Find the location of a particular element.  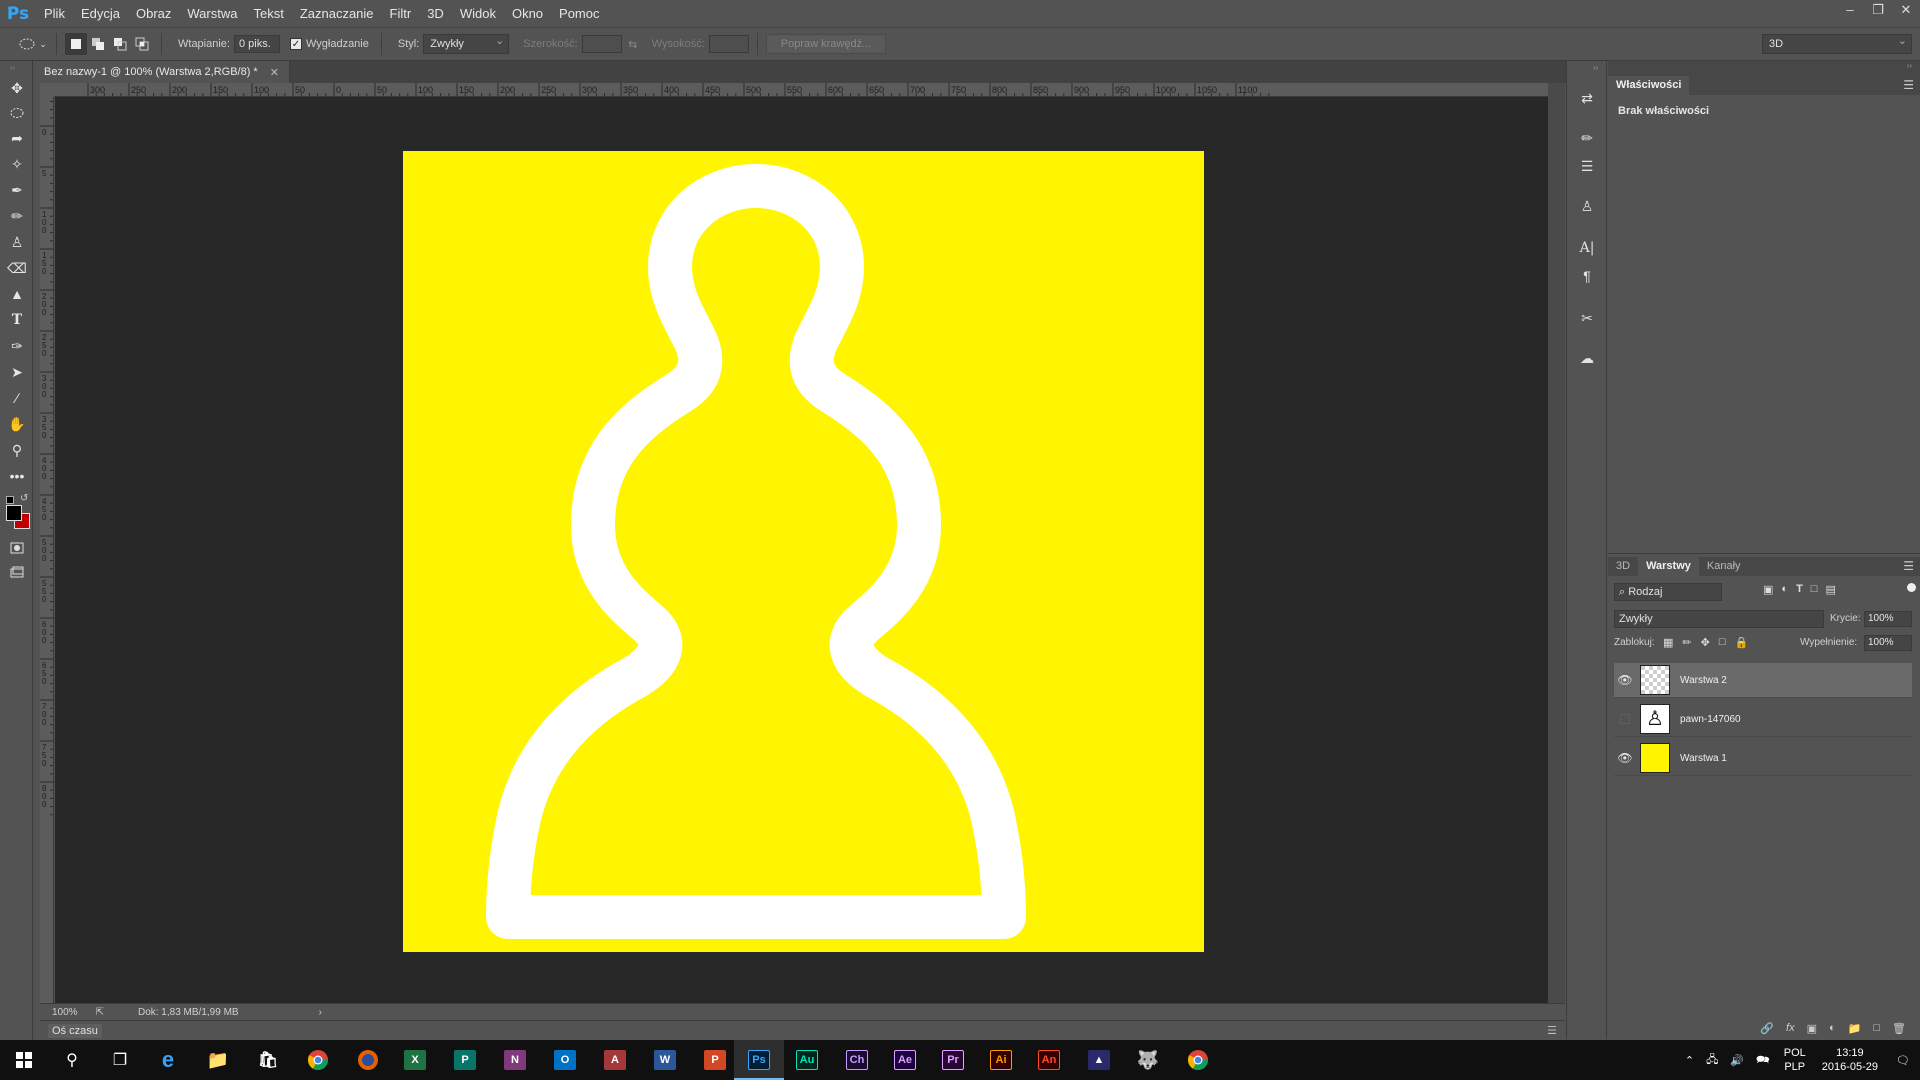

tray-chevron-icon: ⌃ is located at coordinates (1689, 1060).